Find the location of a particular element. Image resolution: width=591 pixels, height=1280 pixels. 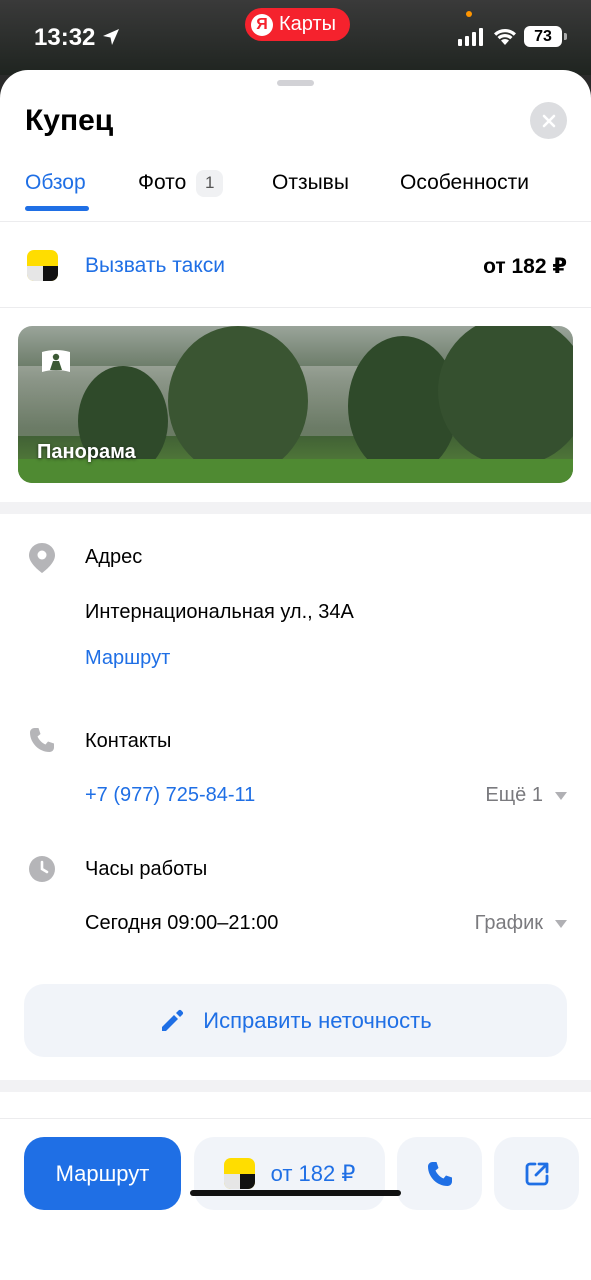

address-heading: Адрес is located at coordinates (114, 557).